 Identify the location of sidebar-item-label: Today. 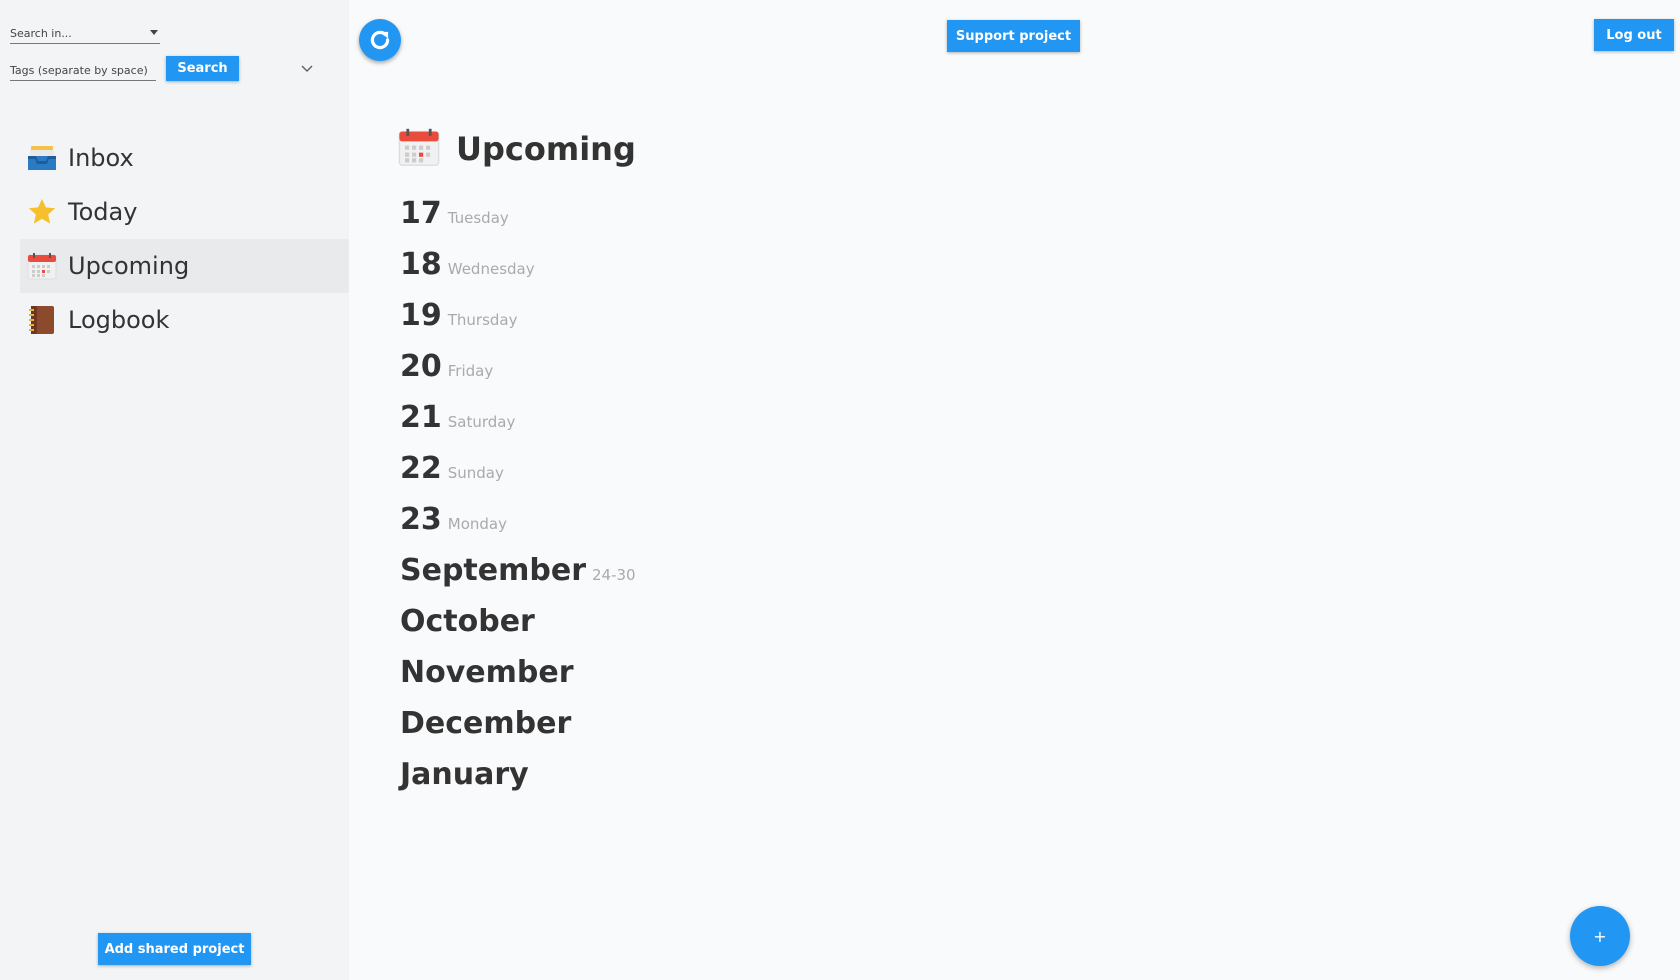
(103, 212).